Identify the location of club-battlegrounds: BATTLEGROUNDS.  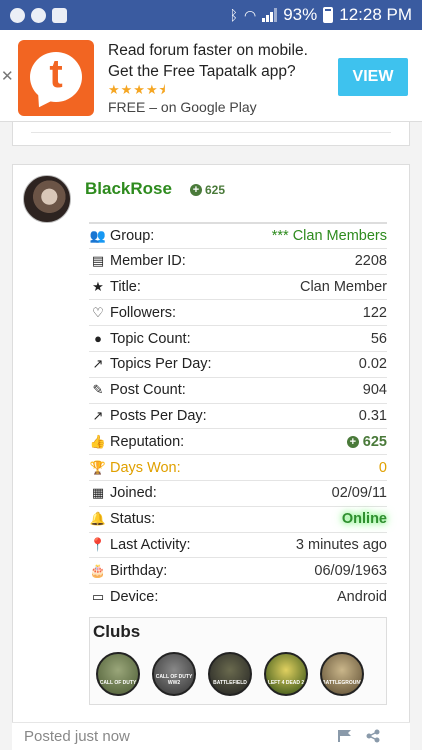
(342, 674).